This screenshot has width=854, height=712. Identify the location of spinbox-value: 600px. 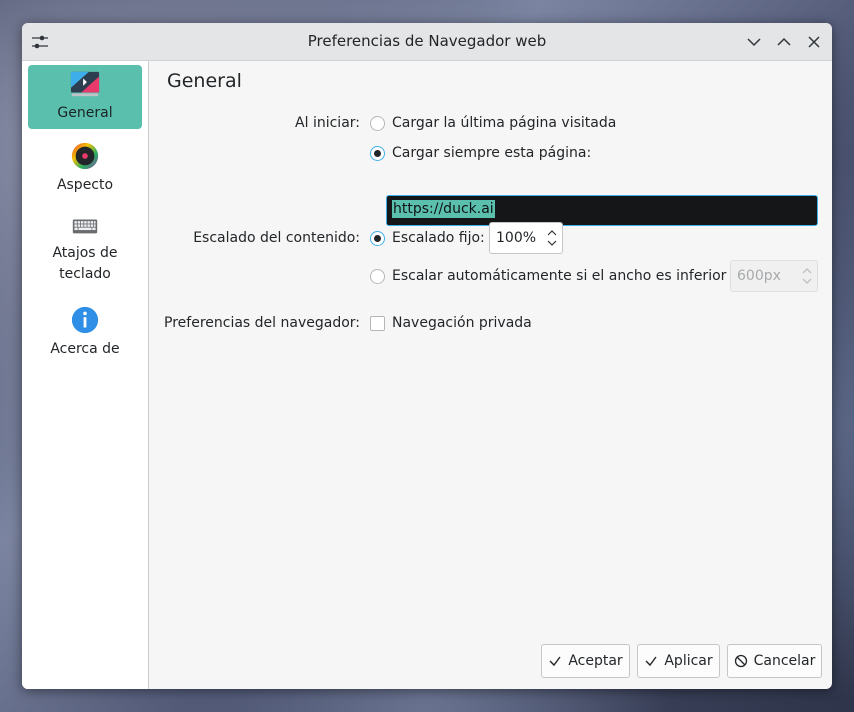
(759, 276).